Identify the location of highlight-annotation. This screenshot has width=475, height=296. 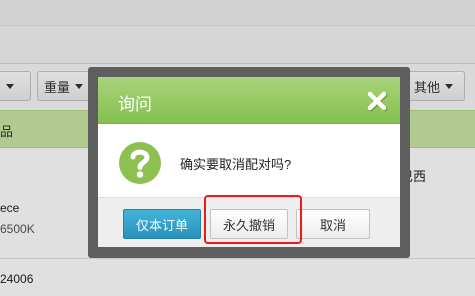
(253, 219).